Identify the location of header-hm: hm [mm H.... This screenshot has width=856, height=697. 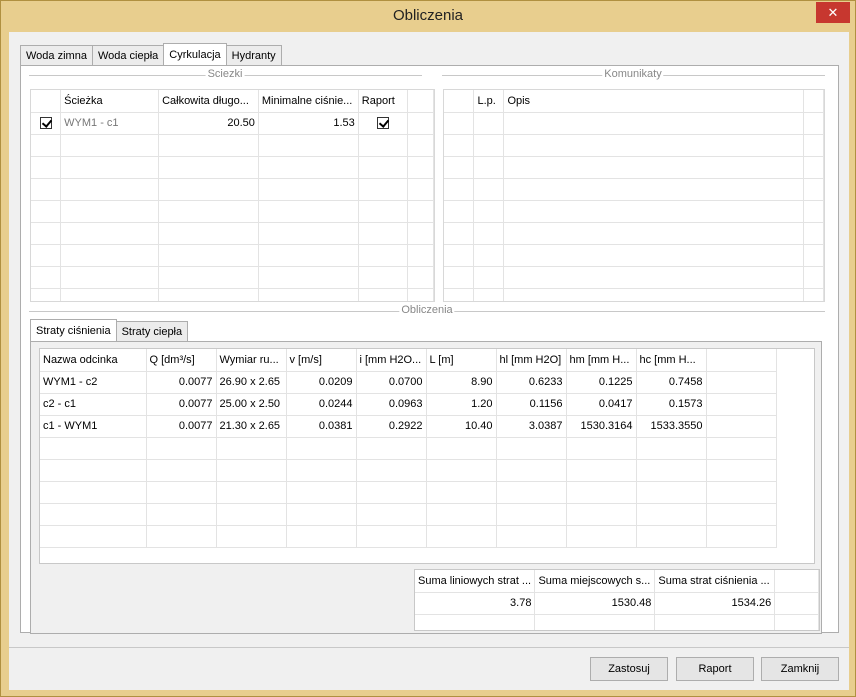
(601, 360).